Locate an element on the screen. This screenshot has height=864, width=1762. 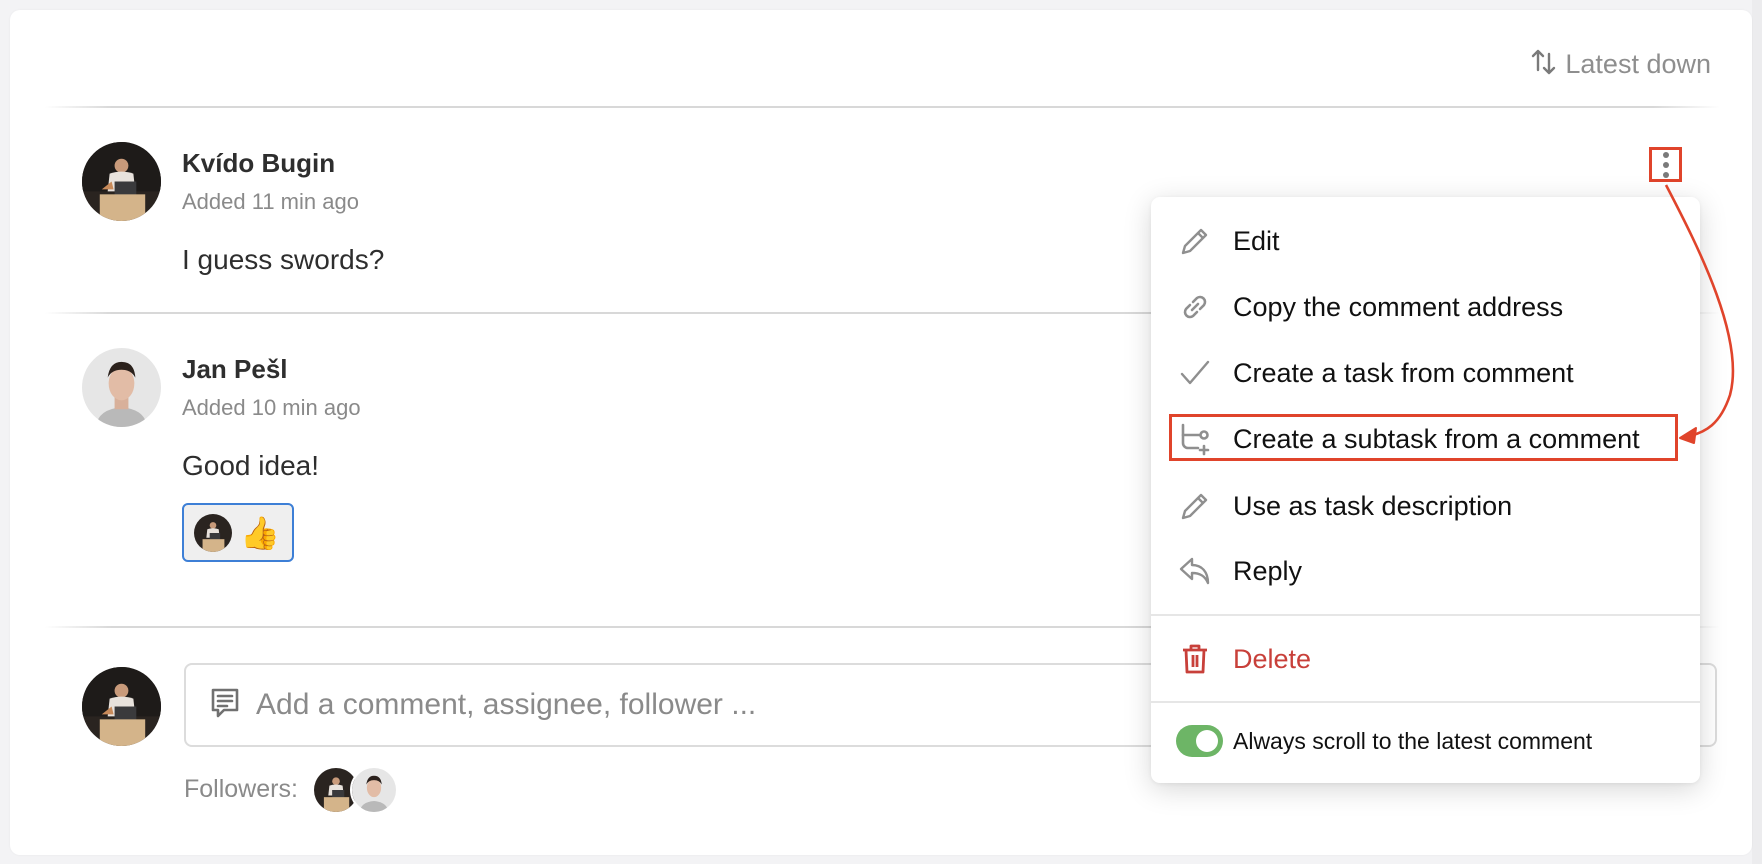
followers-label: Followers: is located at coordinates (241, 789).